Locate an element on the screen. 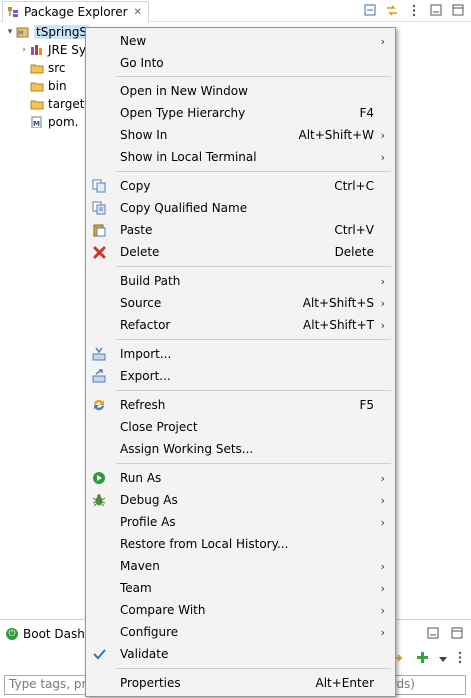 This screenshot has height=698, width=471. menu-item-properties: Properties Alt+Enter is located at coordinates (240, 683).